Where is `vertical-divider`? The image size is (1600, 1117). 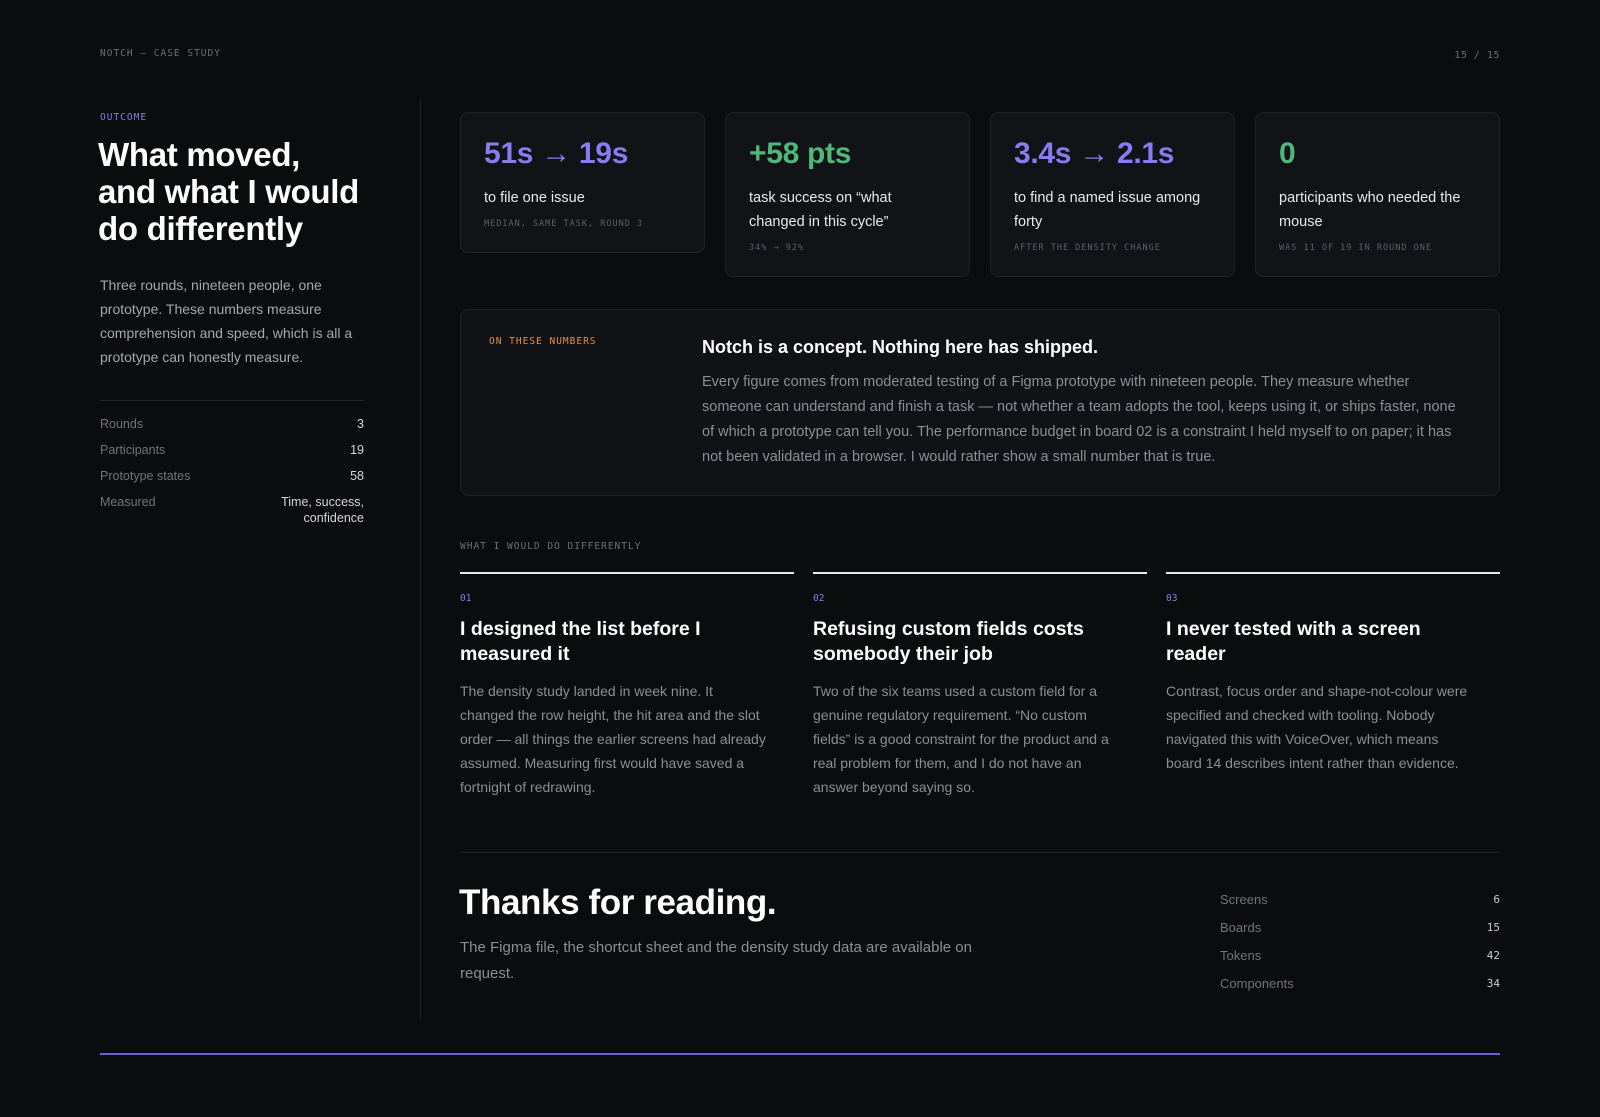 vertical-divider is located at coordinates (420, 559).